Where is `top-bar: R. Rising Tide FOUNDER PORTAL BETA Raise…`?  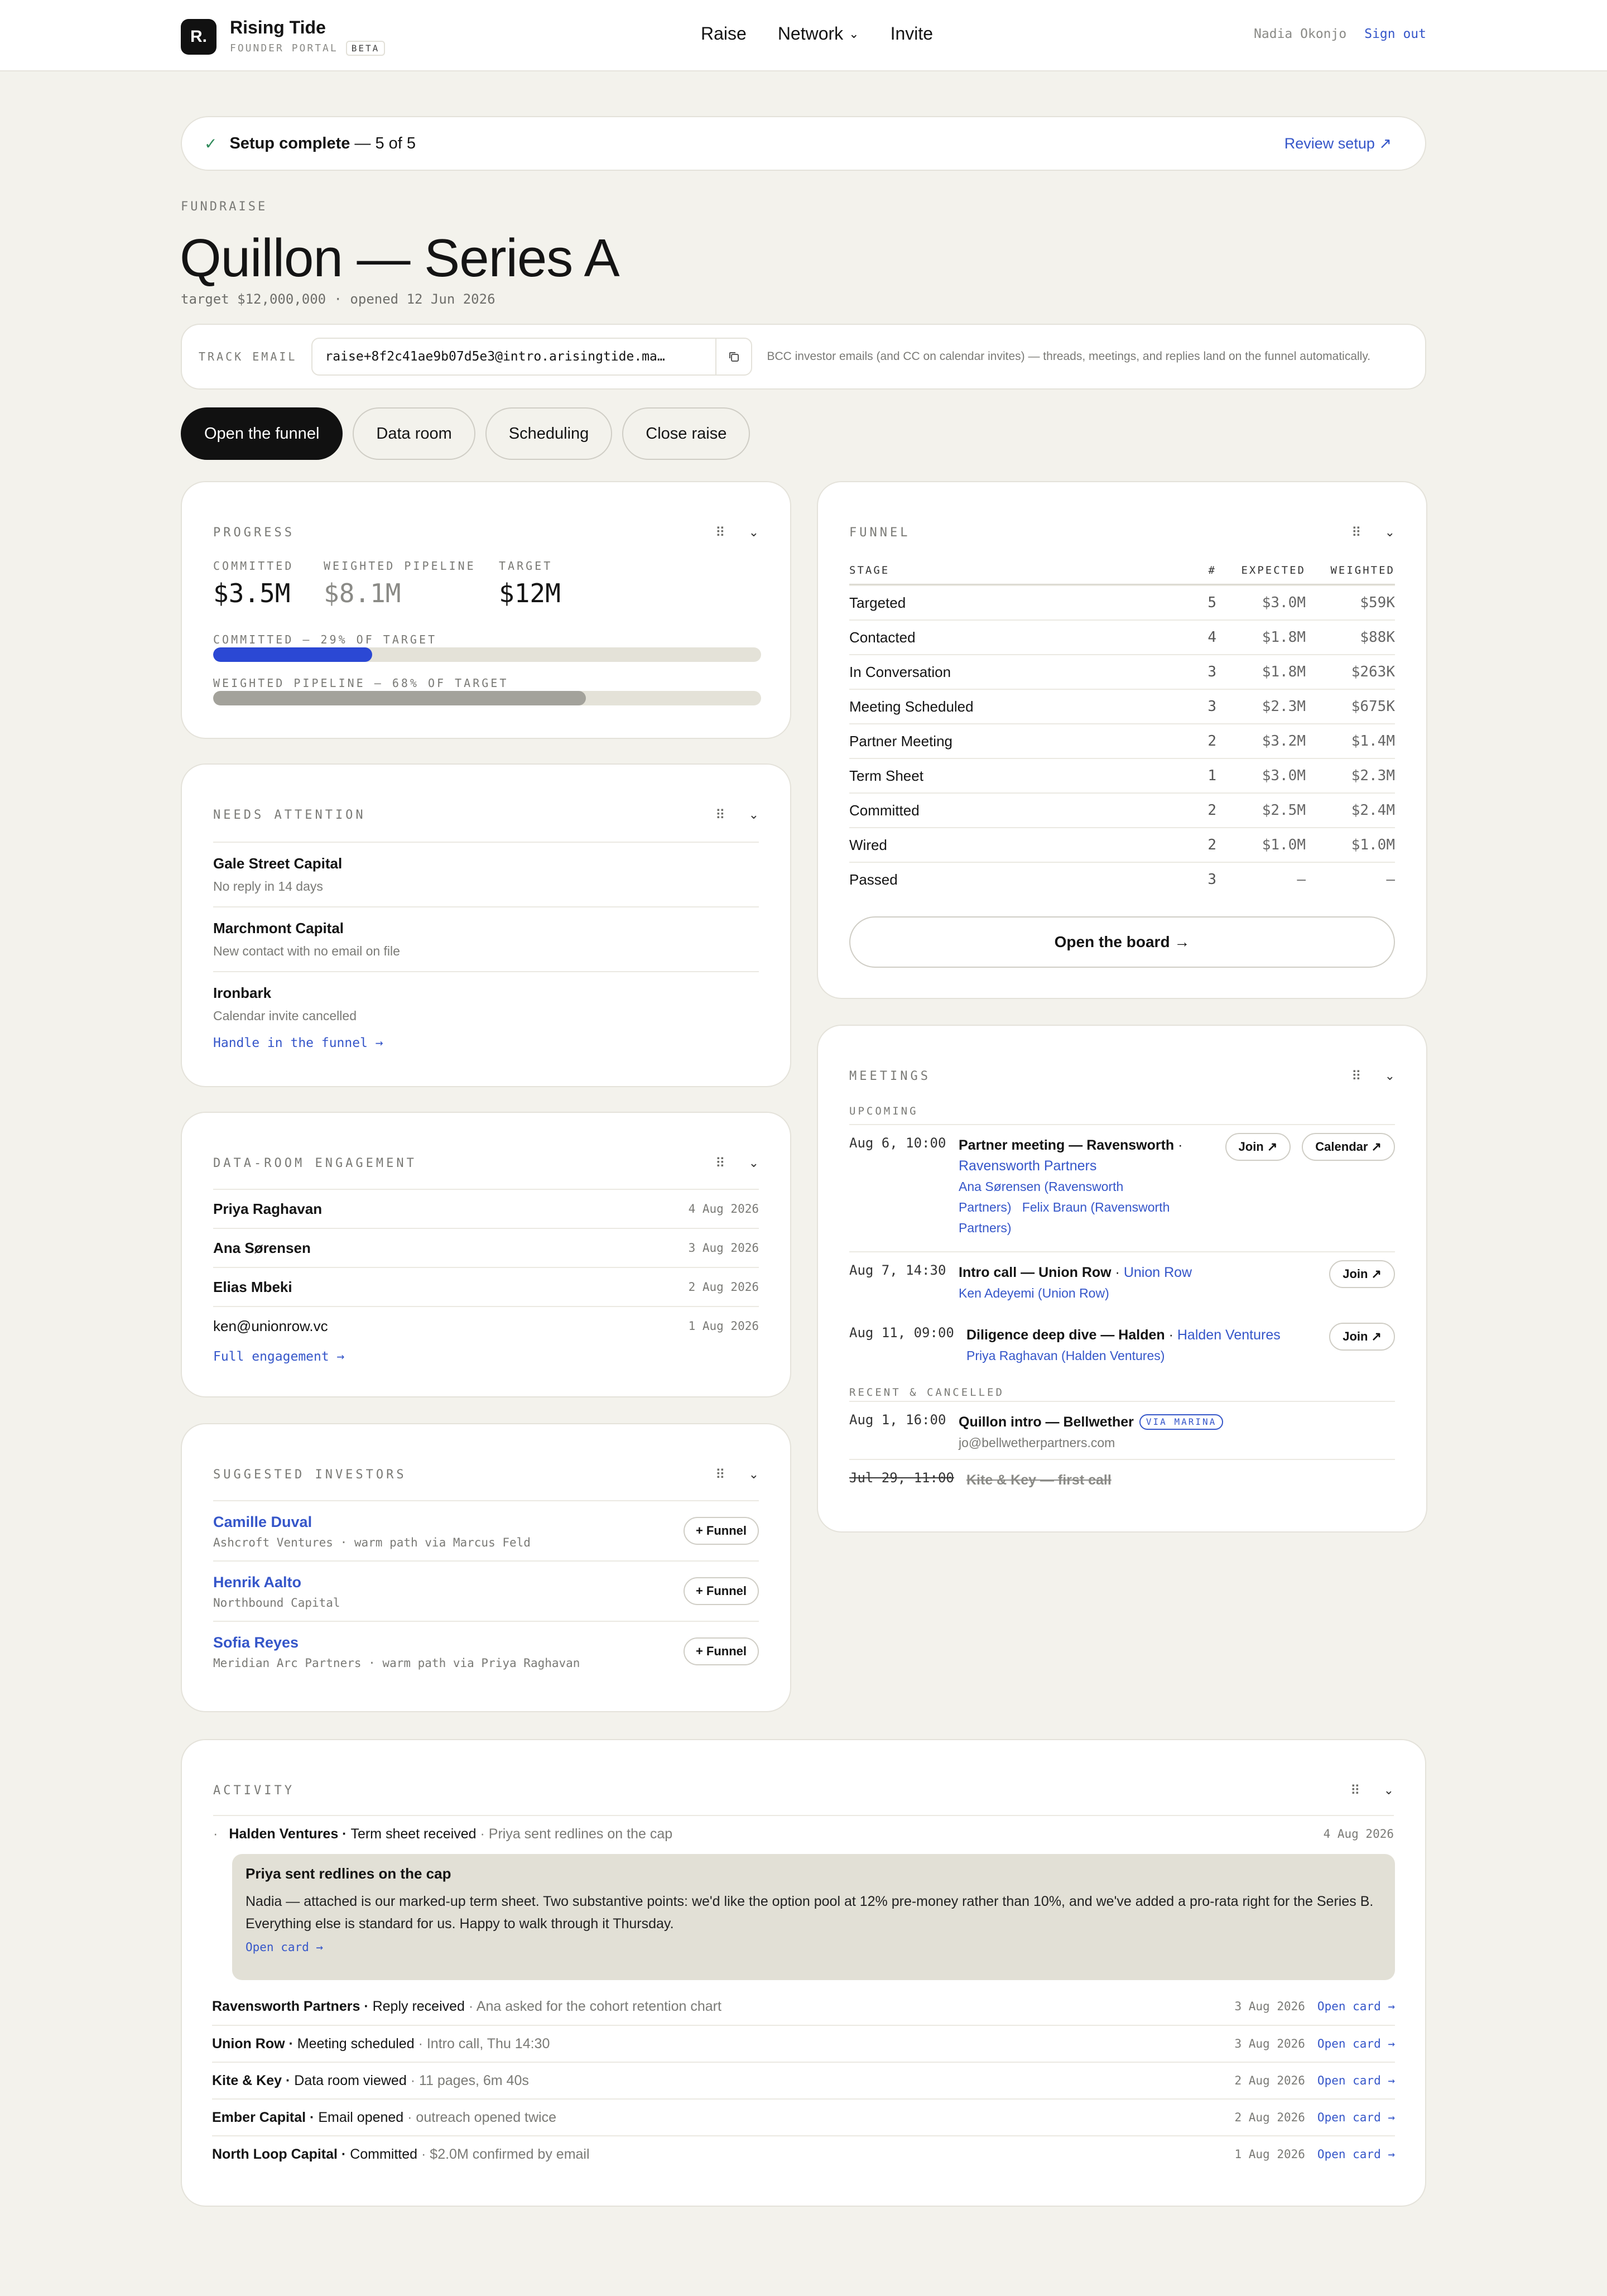 top-bar: R. Rising Tide FOUNDER PORTAL BETA Raise… is located at coordinates (803, 35).